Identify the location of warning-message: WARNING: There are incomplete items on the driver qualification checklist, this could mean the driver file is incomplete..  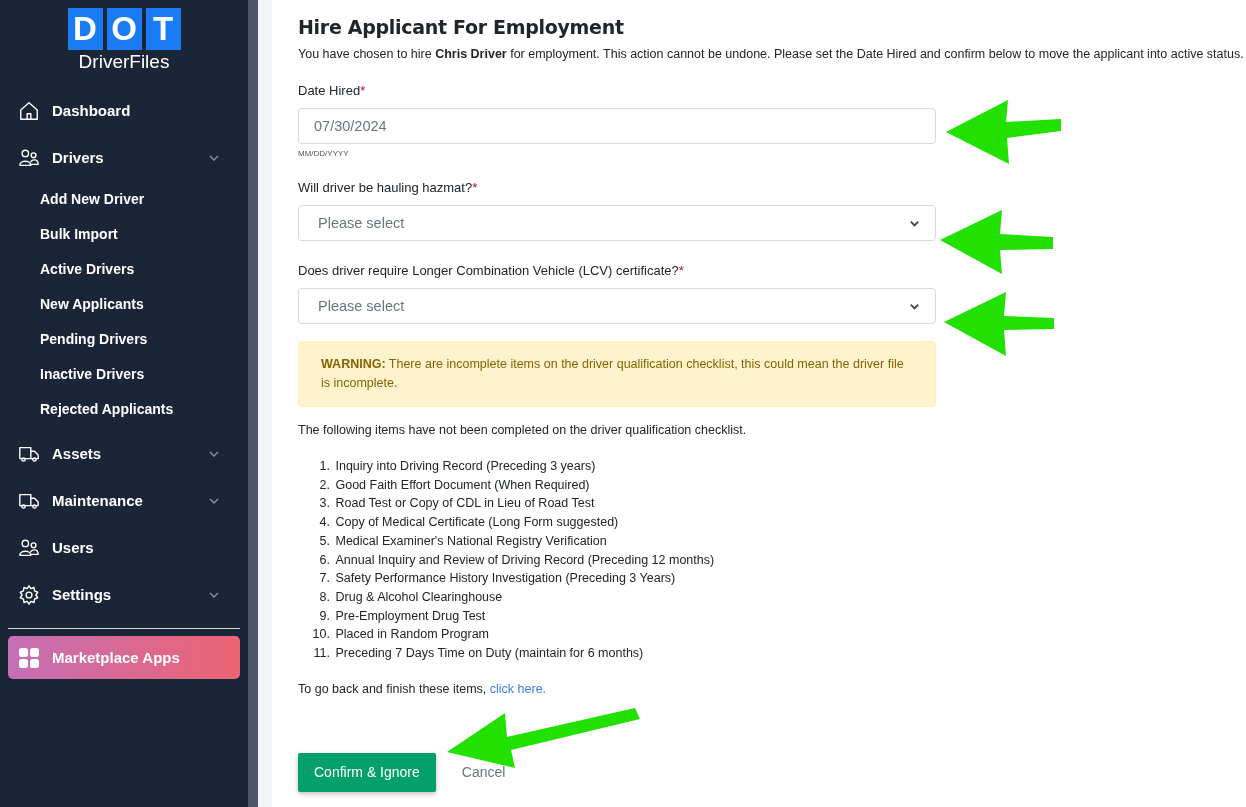
(617, 374).